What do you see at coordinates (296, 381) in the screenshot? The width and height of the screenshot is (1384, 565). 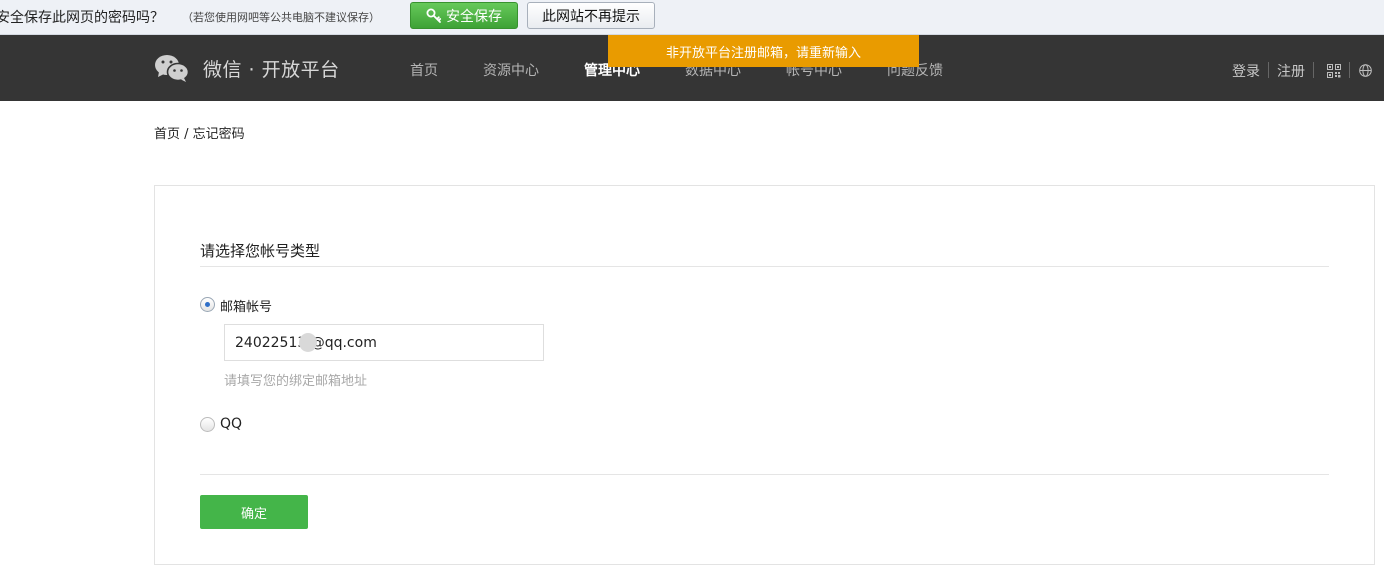 I see `email-hint: 请填写您的绑定邮箱地址` at bounding box center [296, 381].